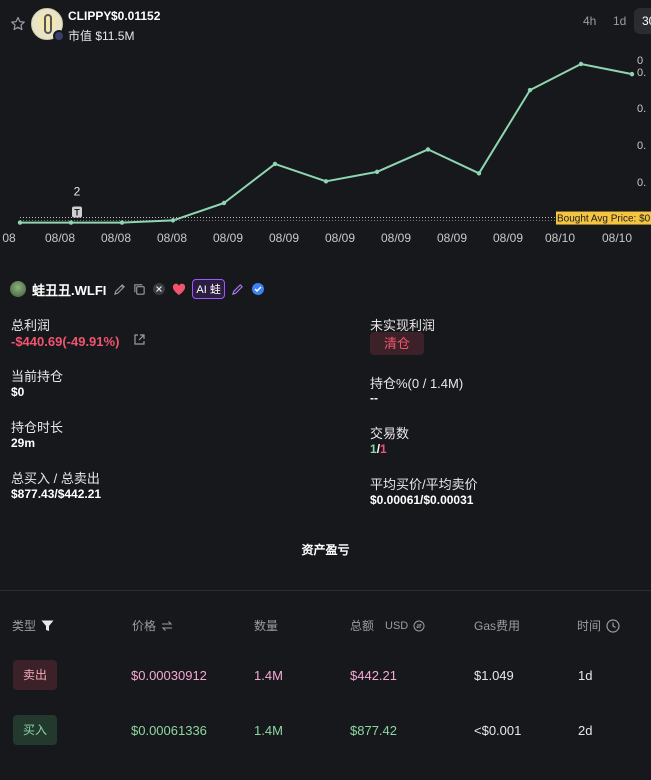 The image size is (651, 780). I want to click on col-gas: Gas费用, so click(497, 625).